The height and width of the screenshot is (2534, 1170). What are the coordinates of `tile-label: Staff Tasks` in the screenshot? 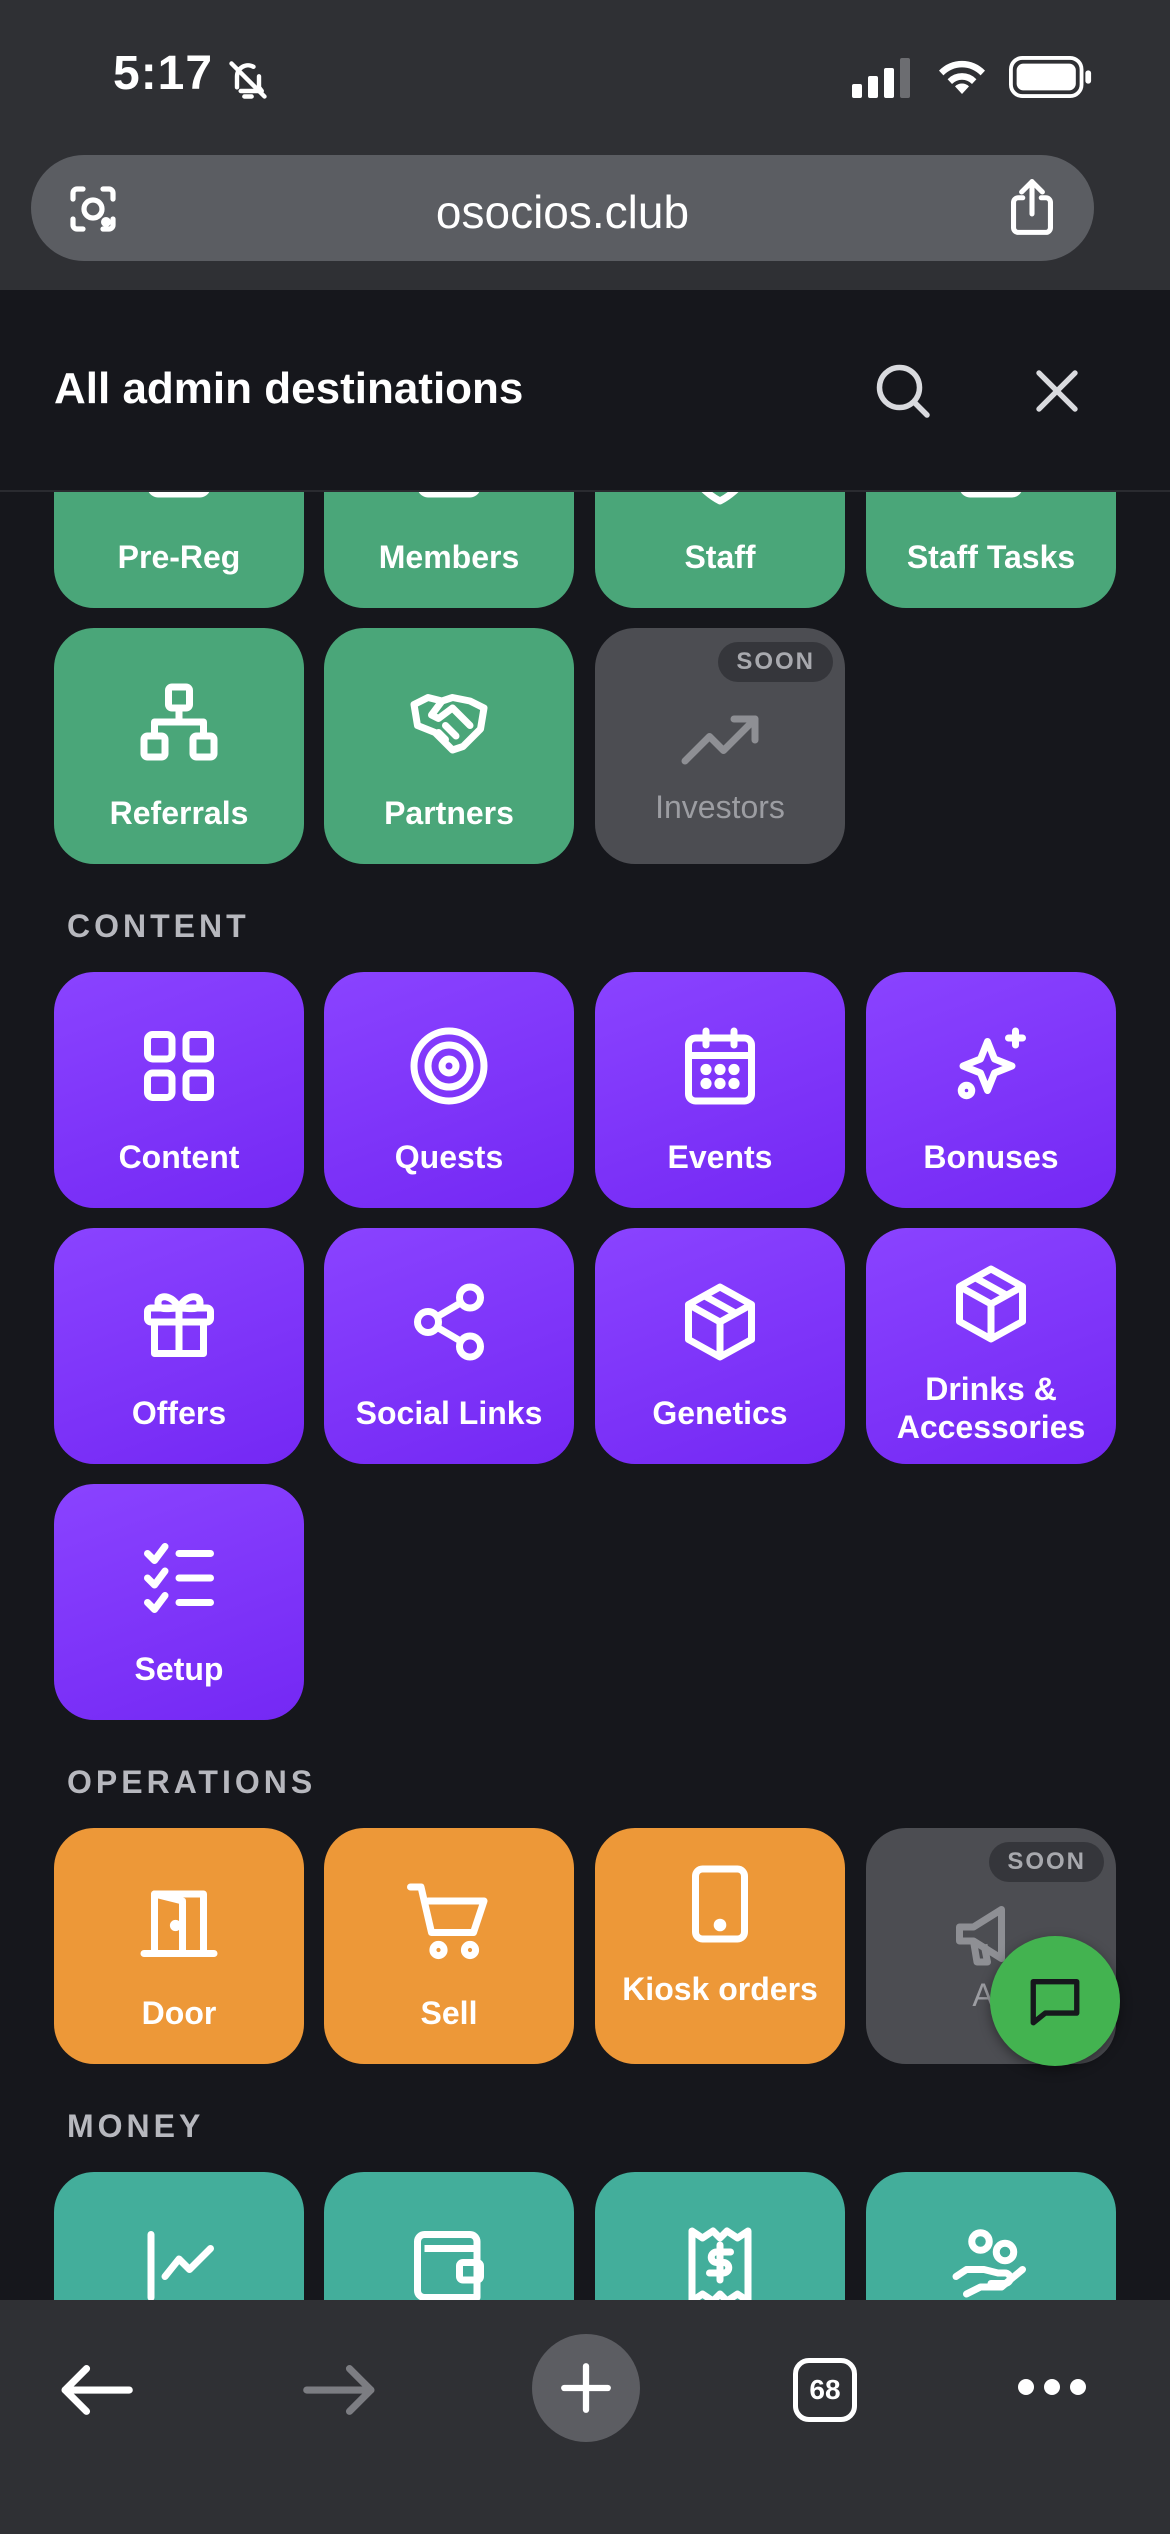 It's located at (991, 557).